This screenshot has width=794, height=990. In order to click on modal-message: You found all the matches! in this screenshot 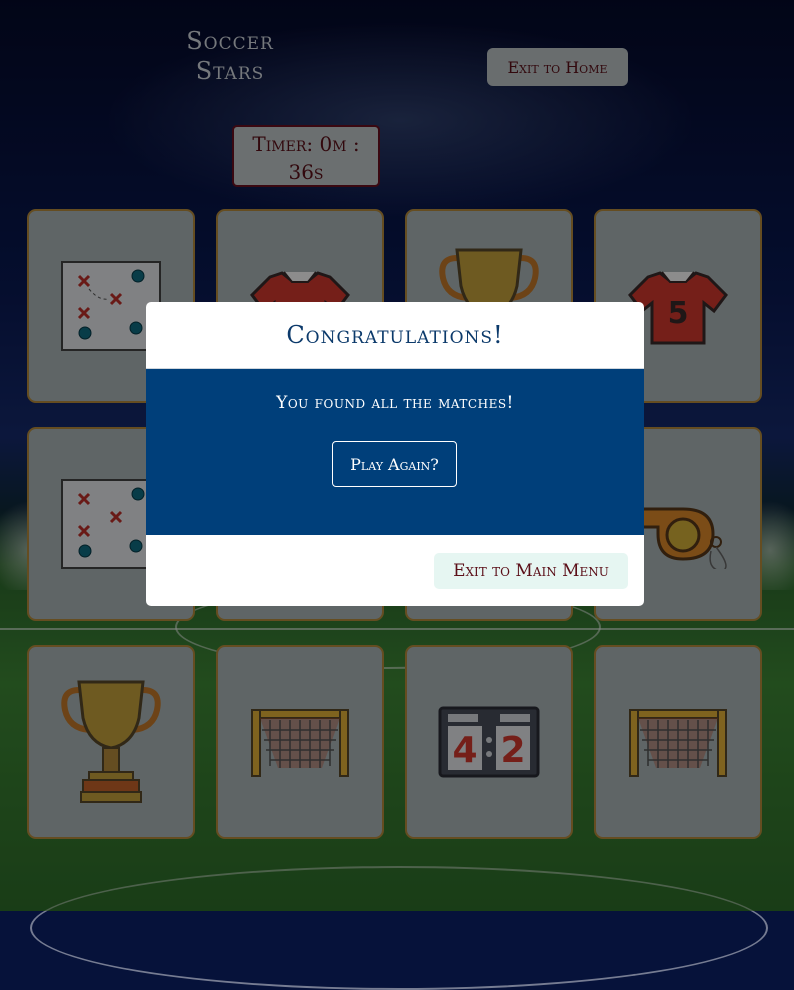, I will do `click(395, 403)`.